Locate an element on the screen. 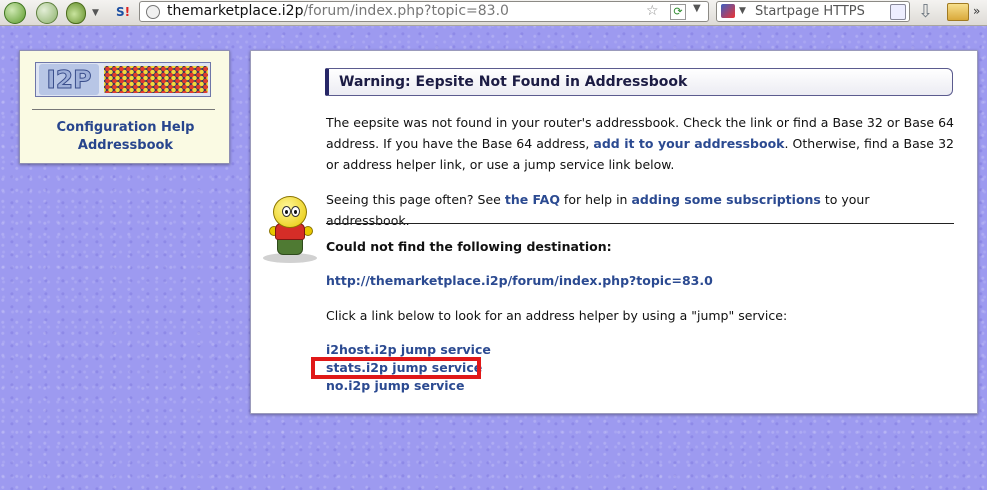  onion-icon is located at coordinates (76, 13).